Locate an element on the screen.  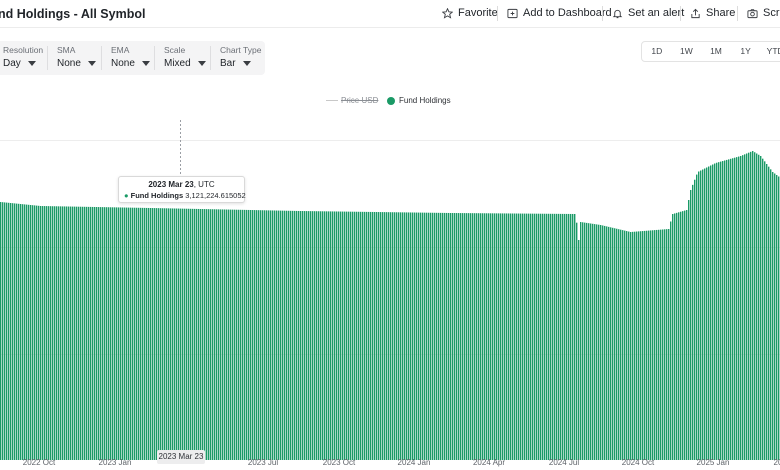
legend-item-fund-holdings: Fund Holdings is located at coordinates (419, 100).